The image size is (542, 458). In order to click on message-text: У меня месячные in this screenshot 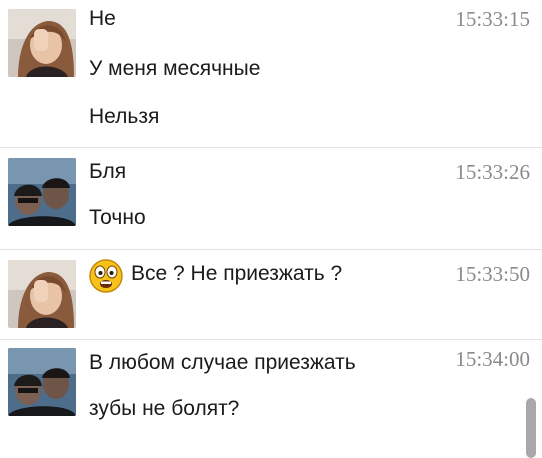, I will do `click(175, 68)`.